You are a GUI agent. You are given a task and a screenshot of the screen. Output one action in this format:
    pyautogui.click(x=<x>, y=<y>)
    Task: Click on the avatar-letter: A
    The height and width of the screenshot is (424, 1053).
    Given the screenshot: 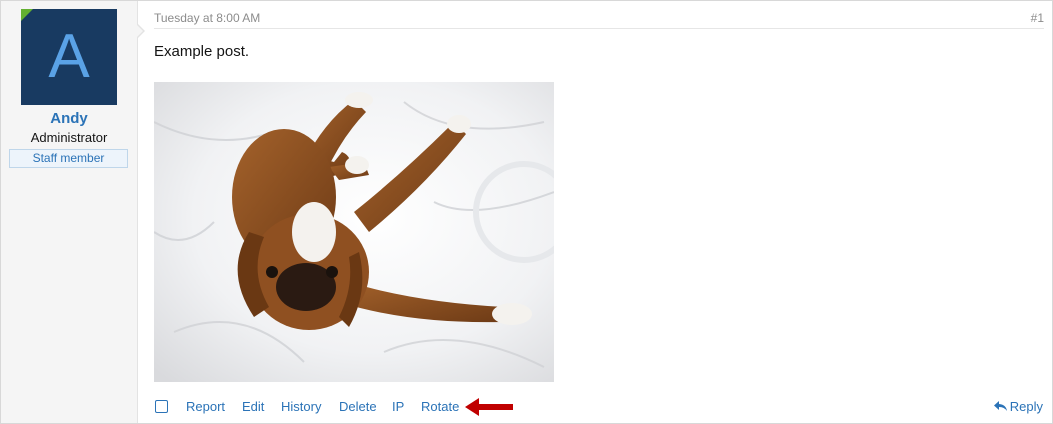 What is the action you would take?
    pyautogui.click(x=69, y=56)
    